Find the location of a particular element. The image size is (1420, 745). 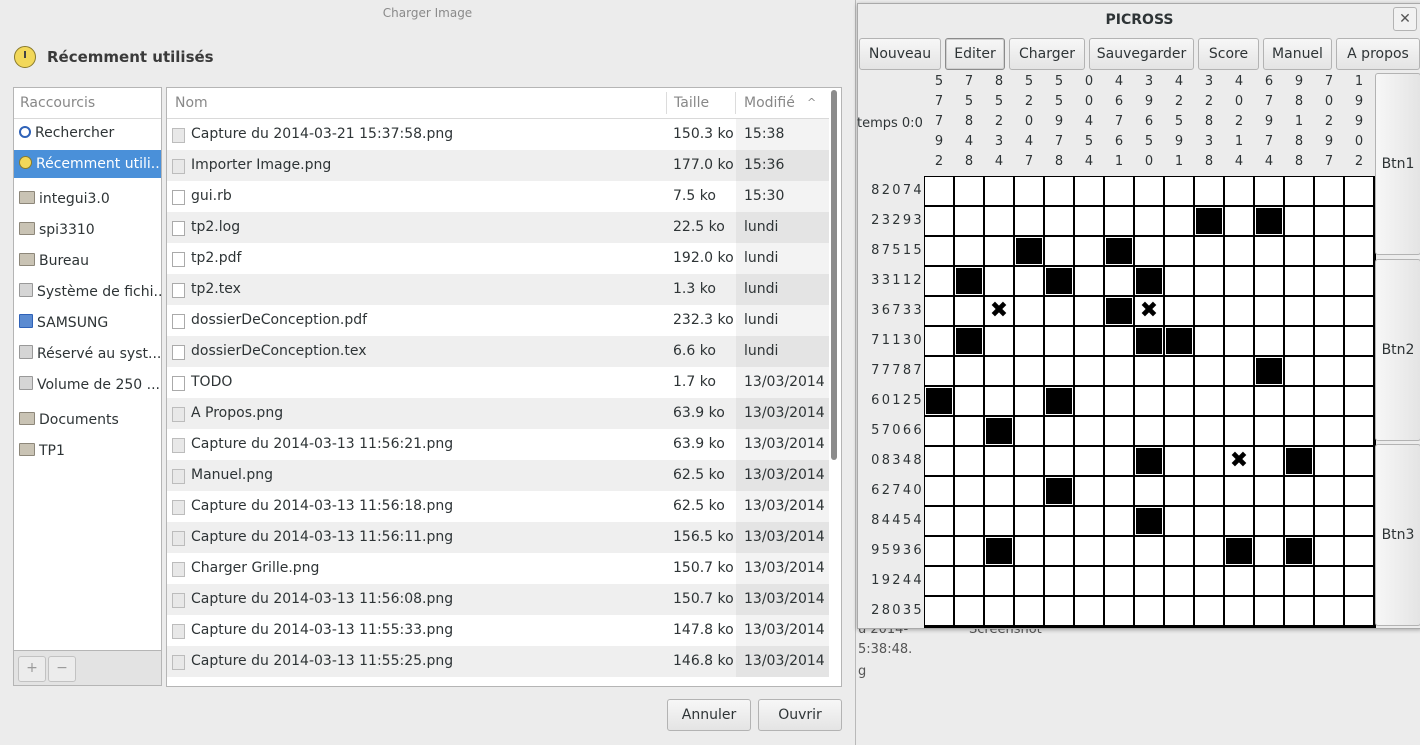

sidebar-item: TP1 is located at coordinates (87, 451).